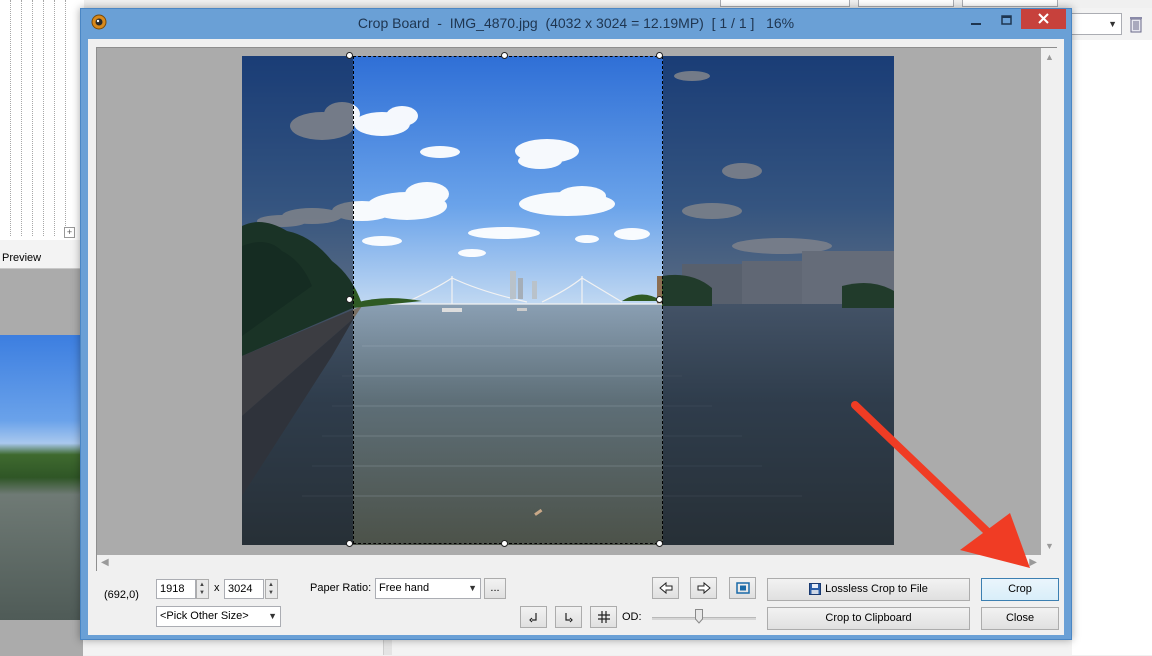 This screenshot has height=656, width=1152. I want to click on maximize-button, so click(1006, 21).